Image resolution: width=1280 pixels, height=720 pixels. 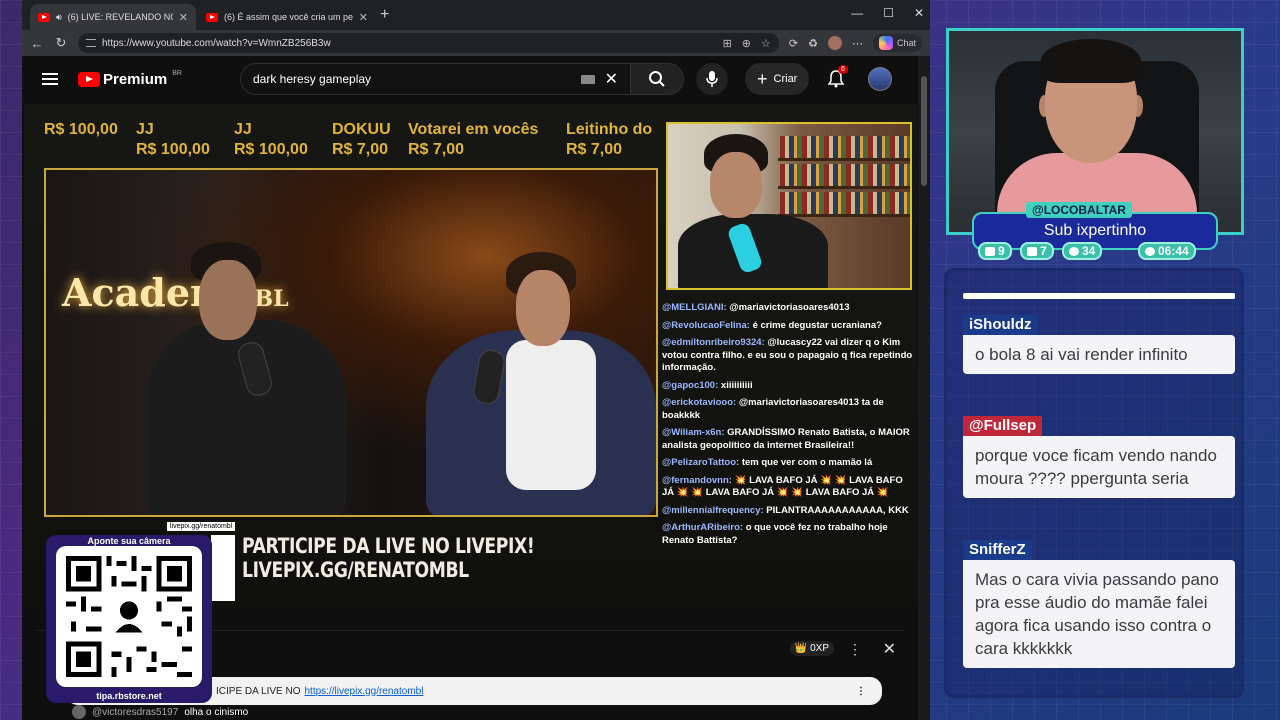 What do you see at coordinates (793, 43) in the screenshot?
I see `extensions-icon: ⟳` at bounding box center [793, 43].